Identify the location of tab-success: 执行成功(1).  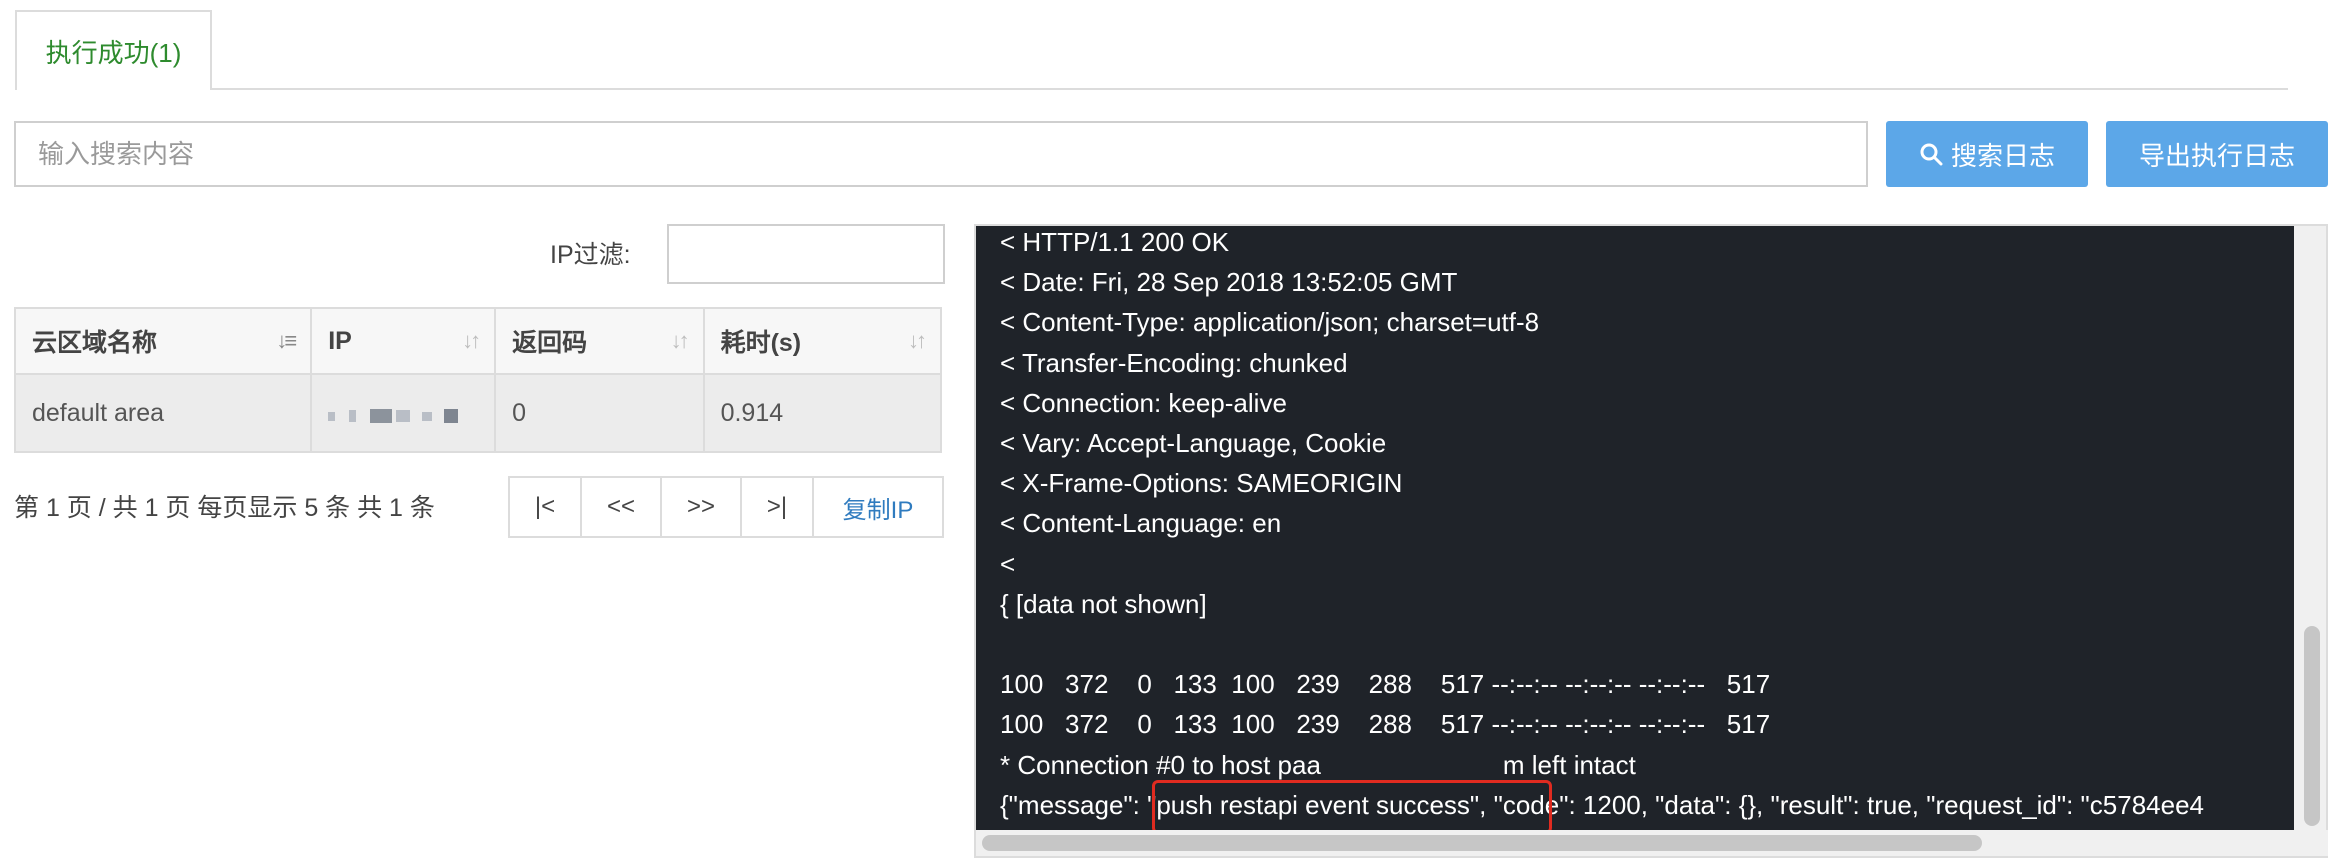
(113, 50).